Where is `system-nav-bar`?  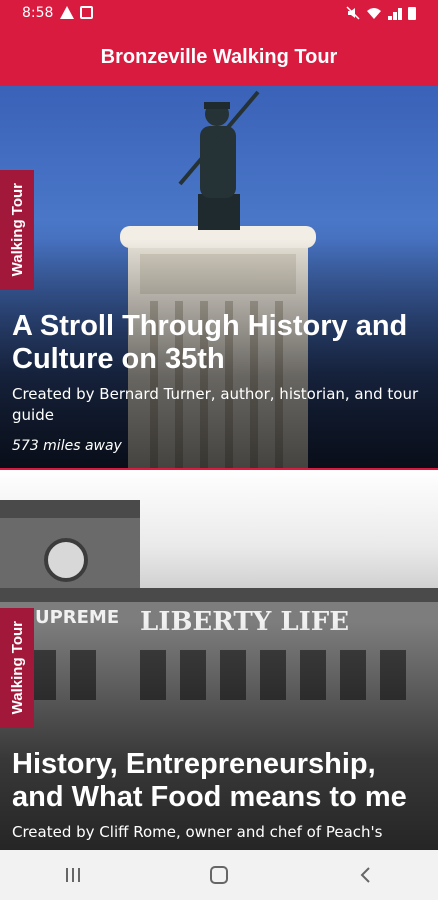
system-nav-bar is located at coordinates (219, 875).